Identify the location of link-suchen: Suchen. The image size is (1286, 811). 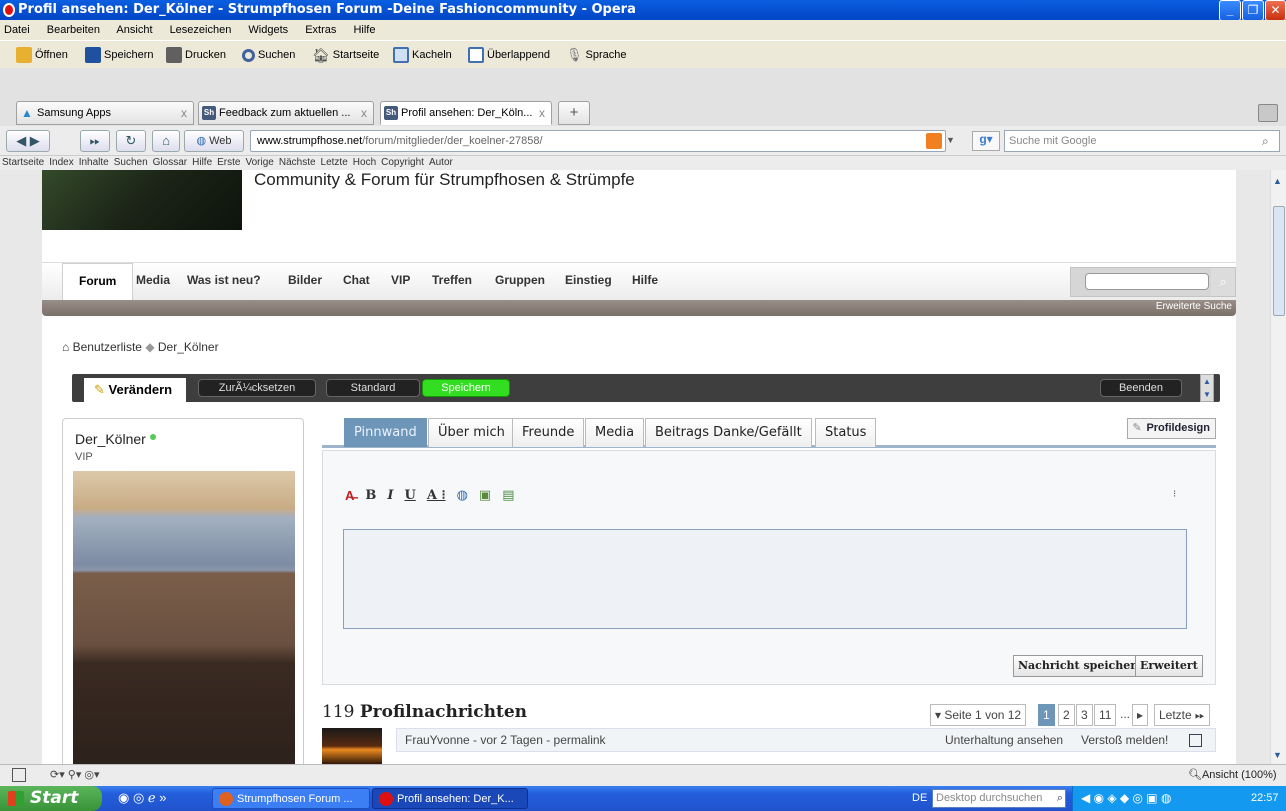
(131, 162).